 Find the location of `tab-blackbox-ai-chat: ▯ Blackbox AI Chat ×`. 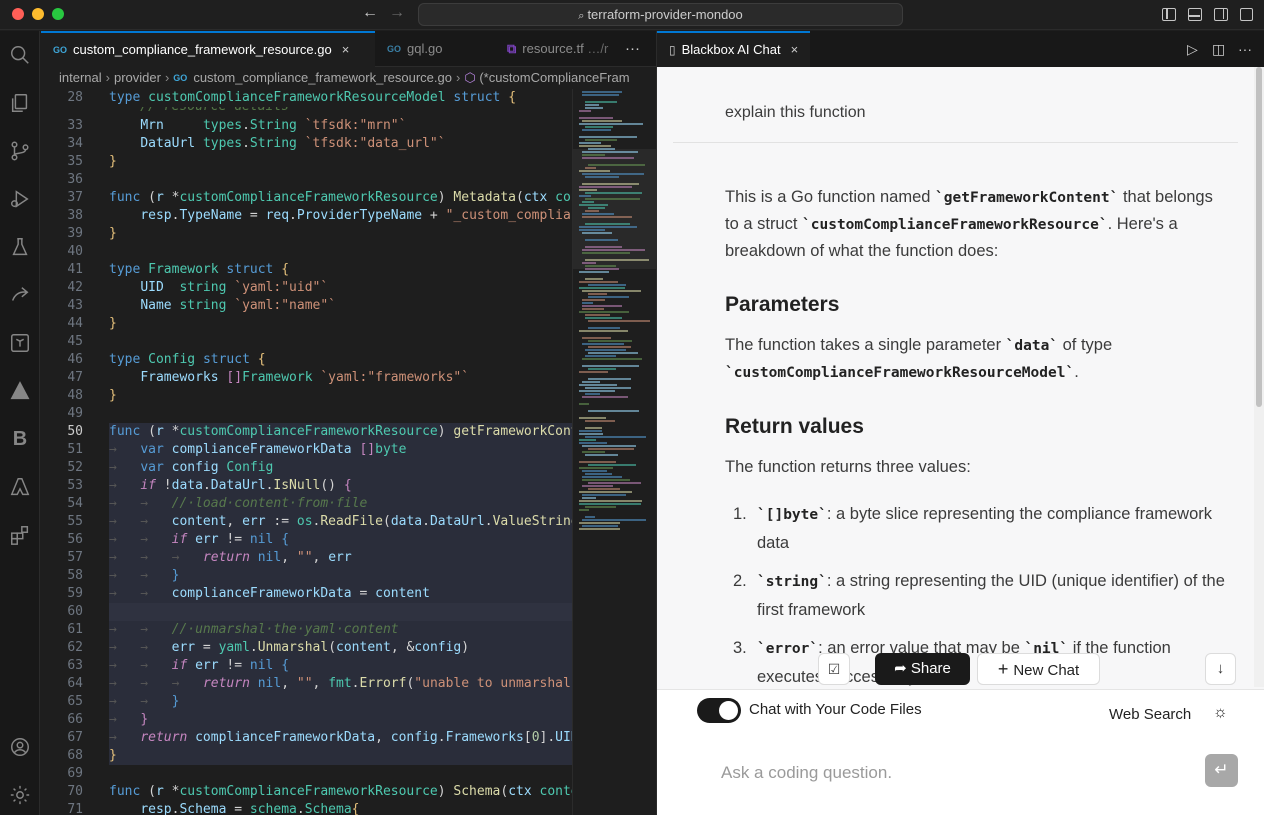

tab-blackbox-ai-chat: ▯ Blackbox AI Chat × is located at coordinates (734, 49).